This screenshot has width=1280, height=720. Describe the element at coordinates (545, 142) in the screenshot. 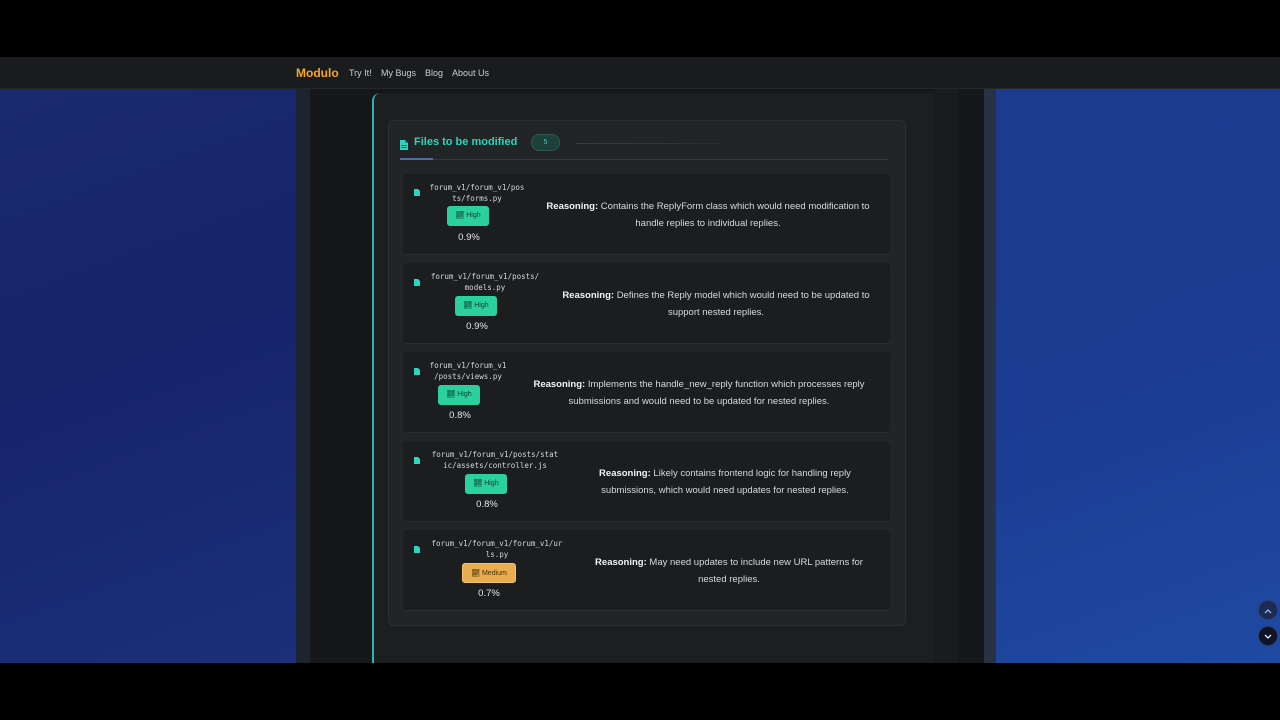

I see `files-count-badge: 5` at that location.